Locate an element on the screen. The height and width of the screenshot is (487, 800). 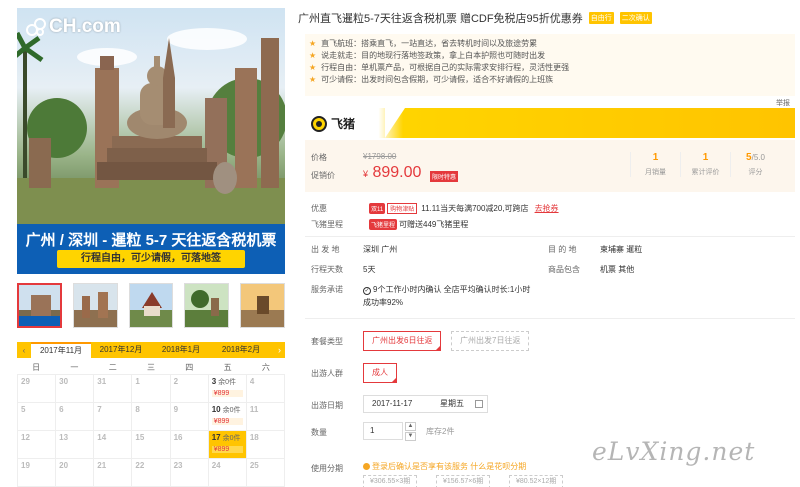
package-option-6day: 广州出发6日往返 is located at coordinates (402, 341).